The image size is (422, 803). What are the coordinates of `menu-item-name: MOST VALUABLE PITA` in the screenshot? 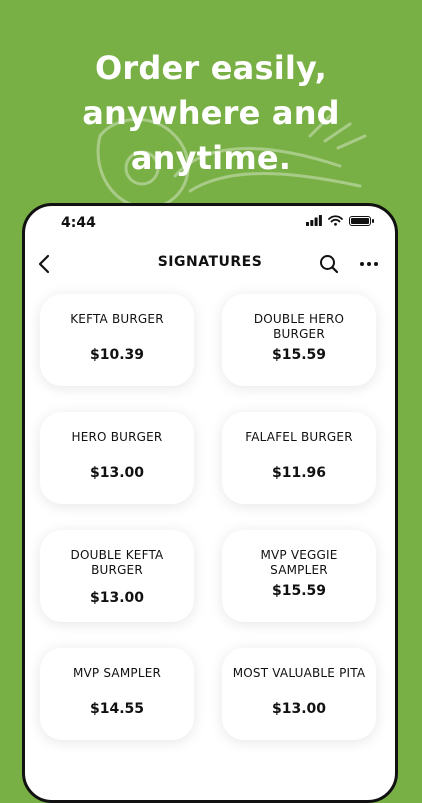 It's located at (299, 673).